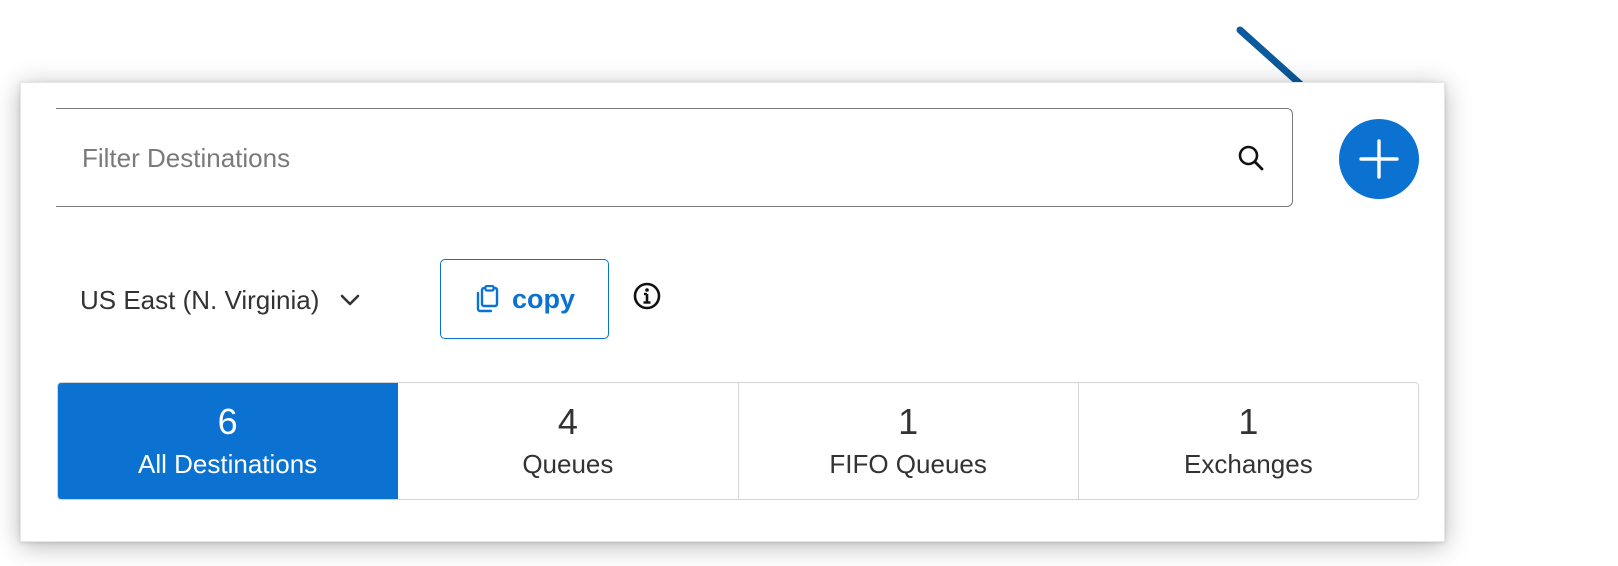 This screenshot has width=1618, height=566. I want to click on region-select-value: US East (N. Virginia), so click(200, 299).